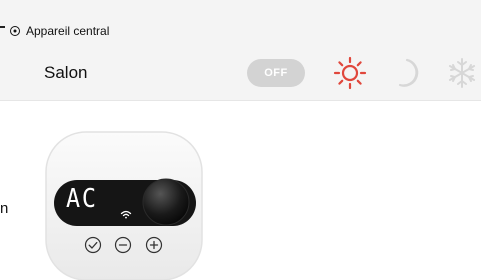 The image size is (481, 280). I want to click on central-device-label: Appareil central, so click(68, 31).